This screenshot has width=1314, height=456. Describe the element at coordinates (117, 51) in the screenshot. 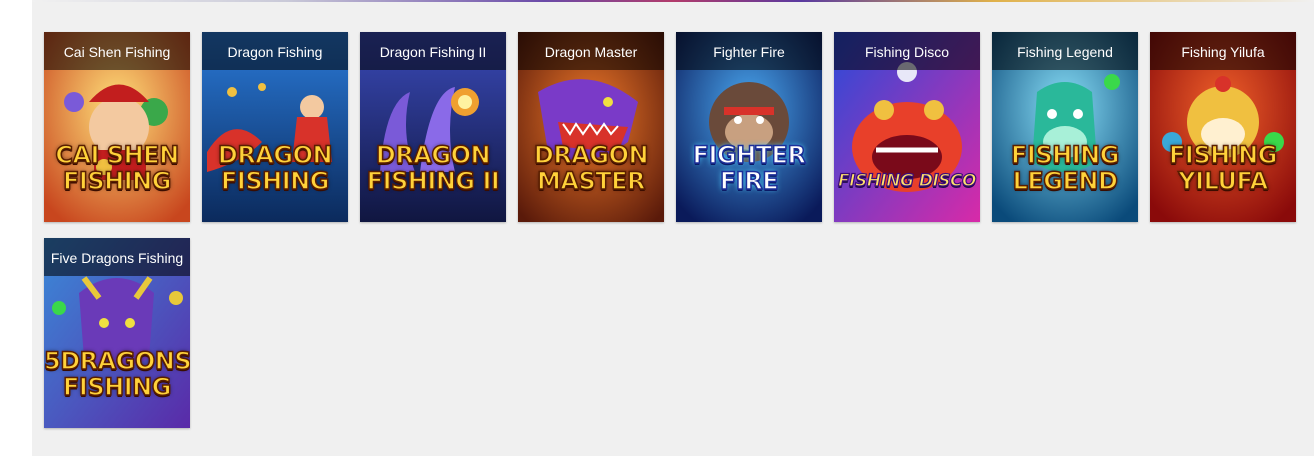

I see `game-title: Cai Shen Fishing` at that location.